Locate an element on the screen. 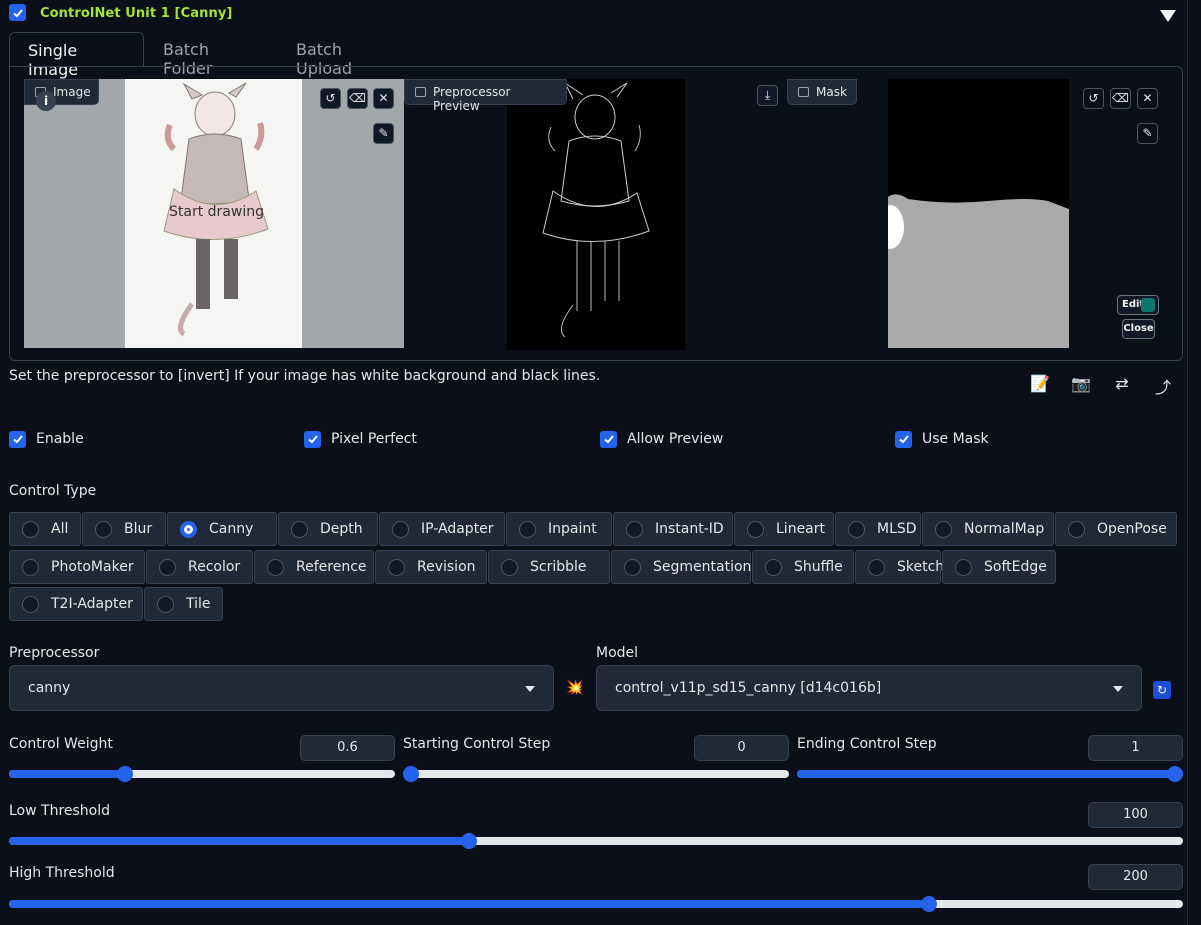 Image resolution: width=1201 pixels, height=925 pixels. send-dimensions-icon: ⤴ is located at coordinates (1163, 385).